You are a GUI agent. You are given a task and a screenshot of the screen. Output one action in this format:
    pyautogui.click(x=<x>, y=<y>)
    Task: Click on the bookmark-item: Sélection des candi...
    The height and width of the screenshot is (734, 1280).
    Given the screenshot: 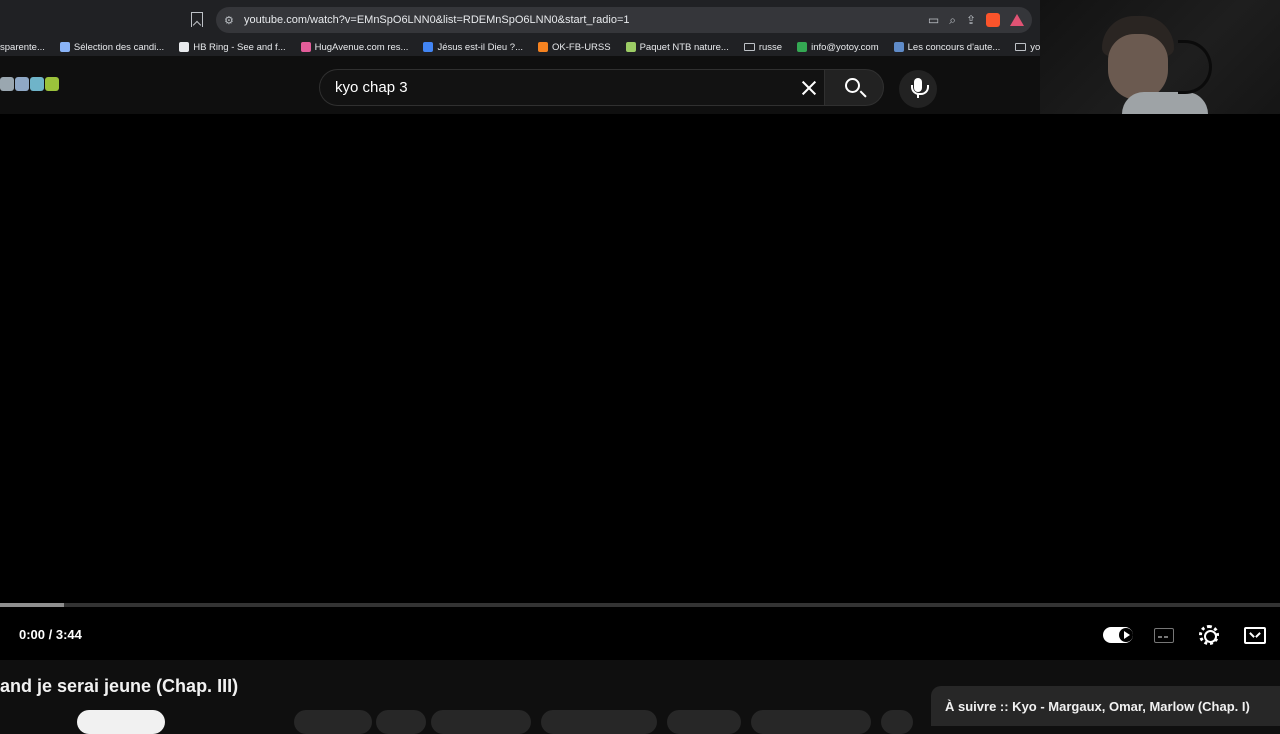 What is the action you would take?
    pyautogui.click(x=112, y=47)
    